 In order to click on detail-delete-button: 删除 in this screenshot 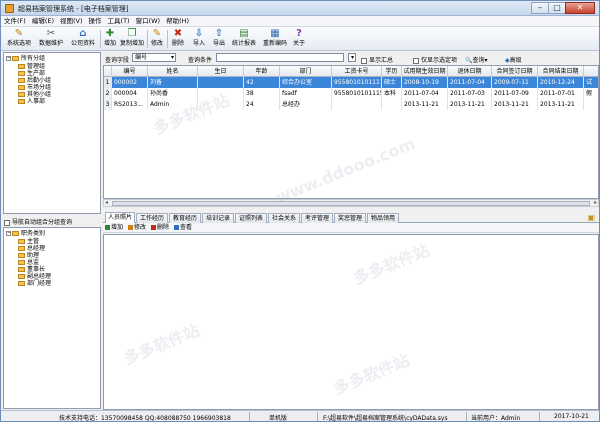, I will do `click(160, 228)`.